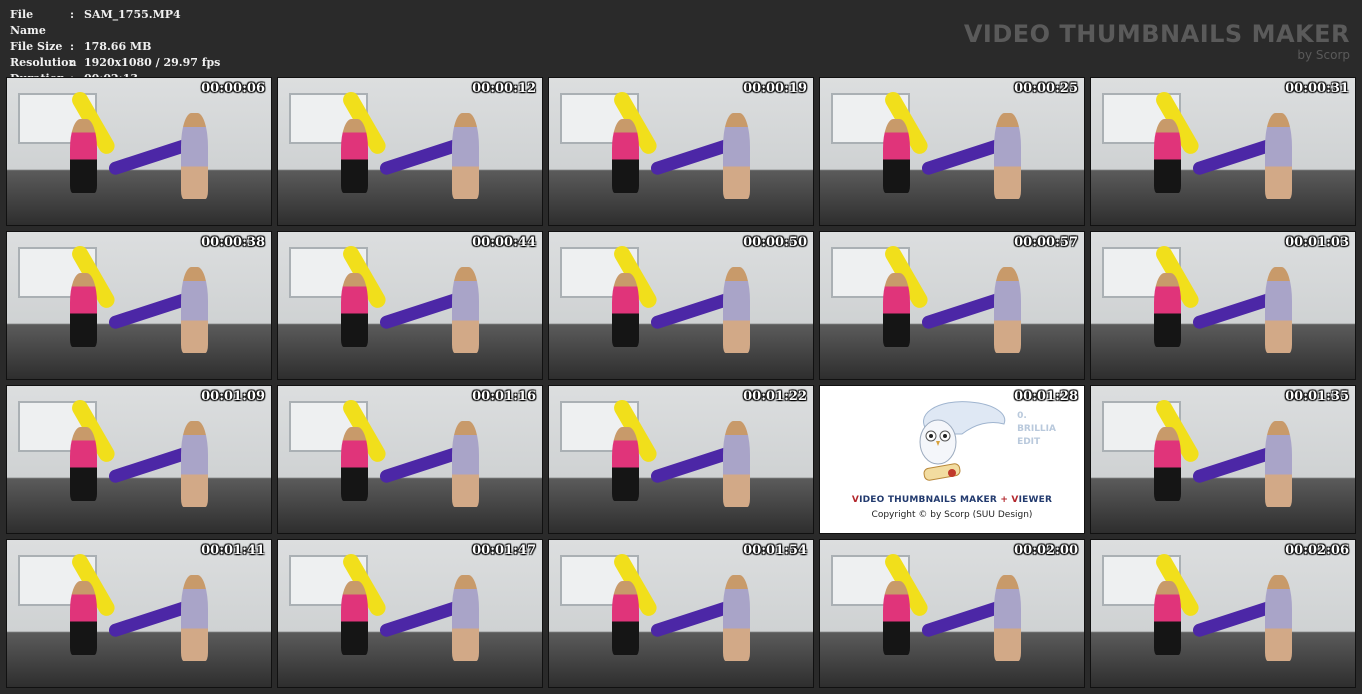 This screenshot has height=694, width=1362. I want to click on timestamp: 00:00:06, so click(233, 88).